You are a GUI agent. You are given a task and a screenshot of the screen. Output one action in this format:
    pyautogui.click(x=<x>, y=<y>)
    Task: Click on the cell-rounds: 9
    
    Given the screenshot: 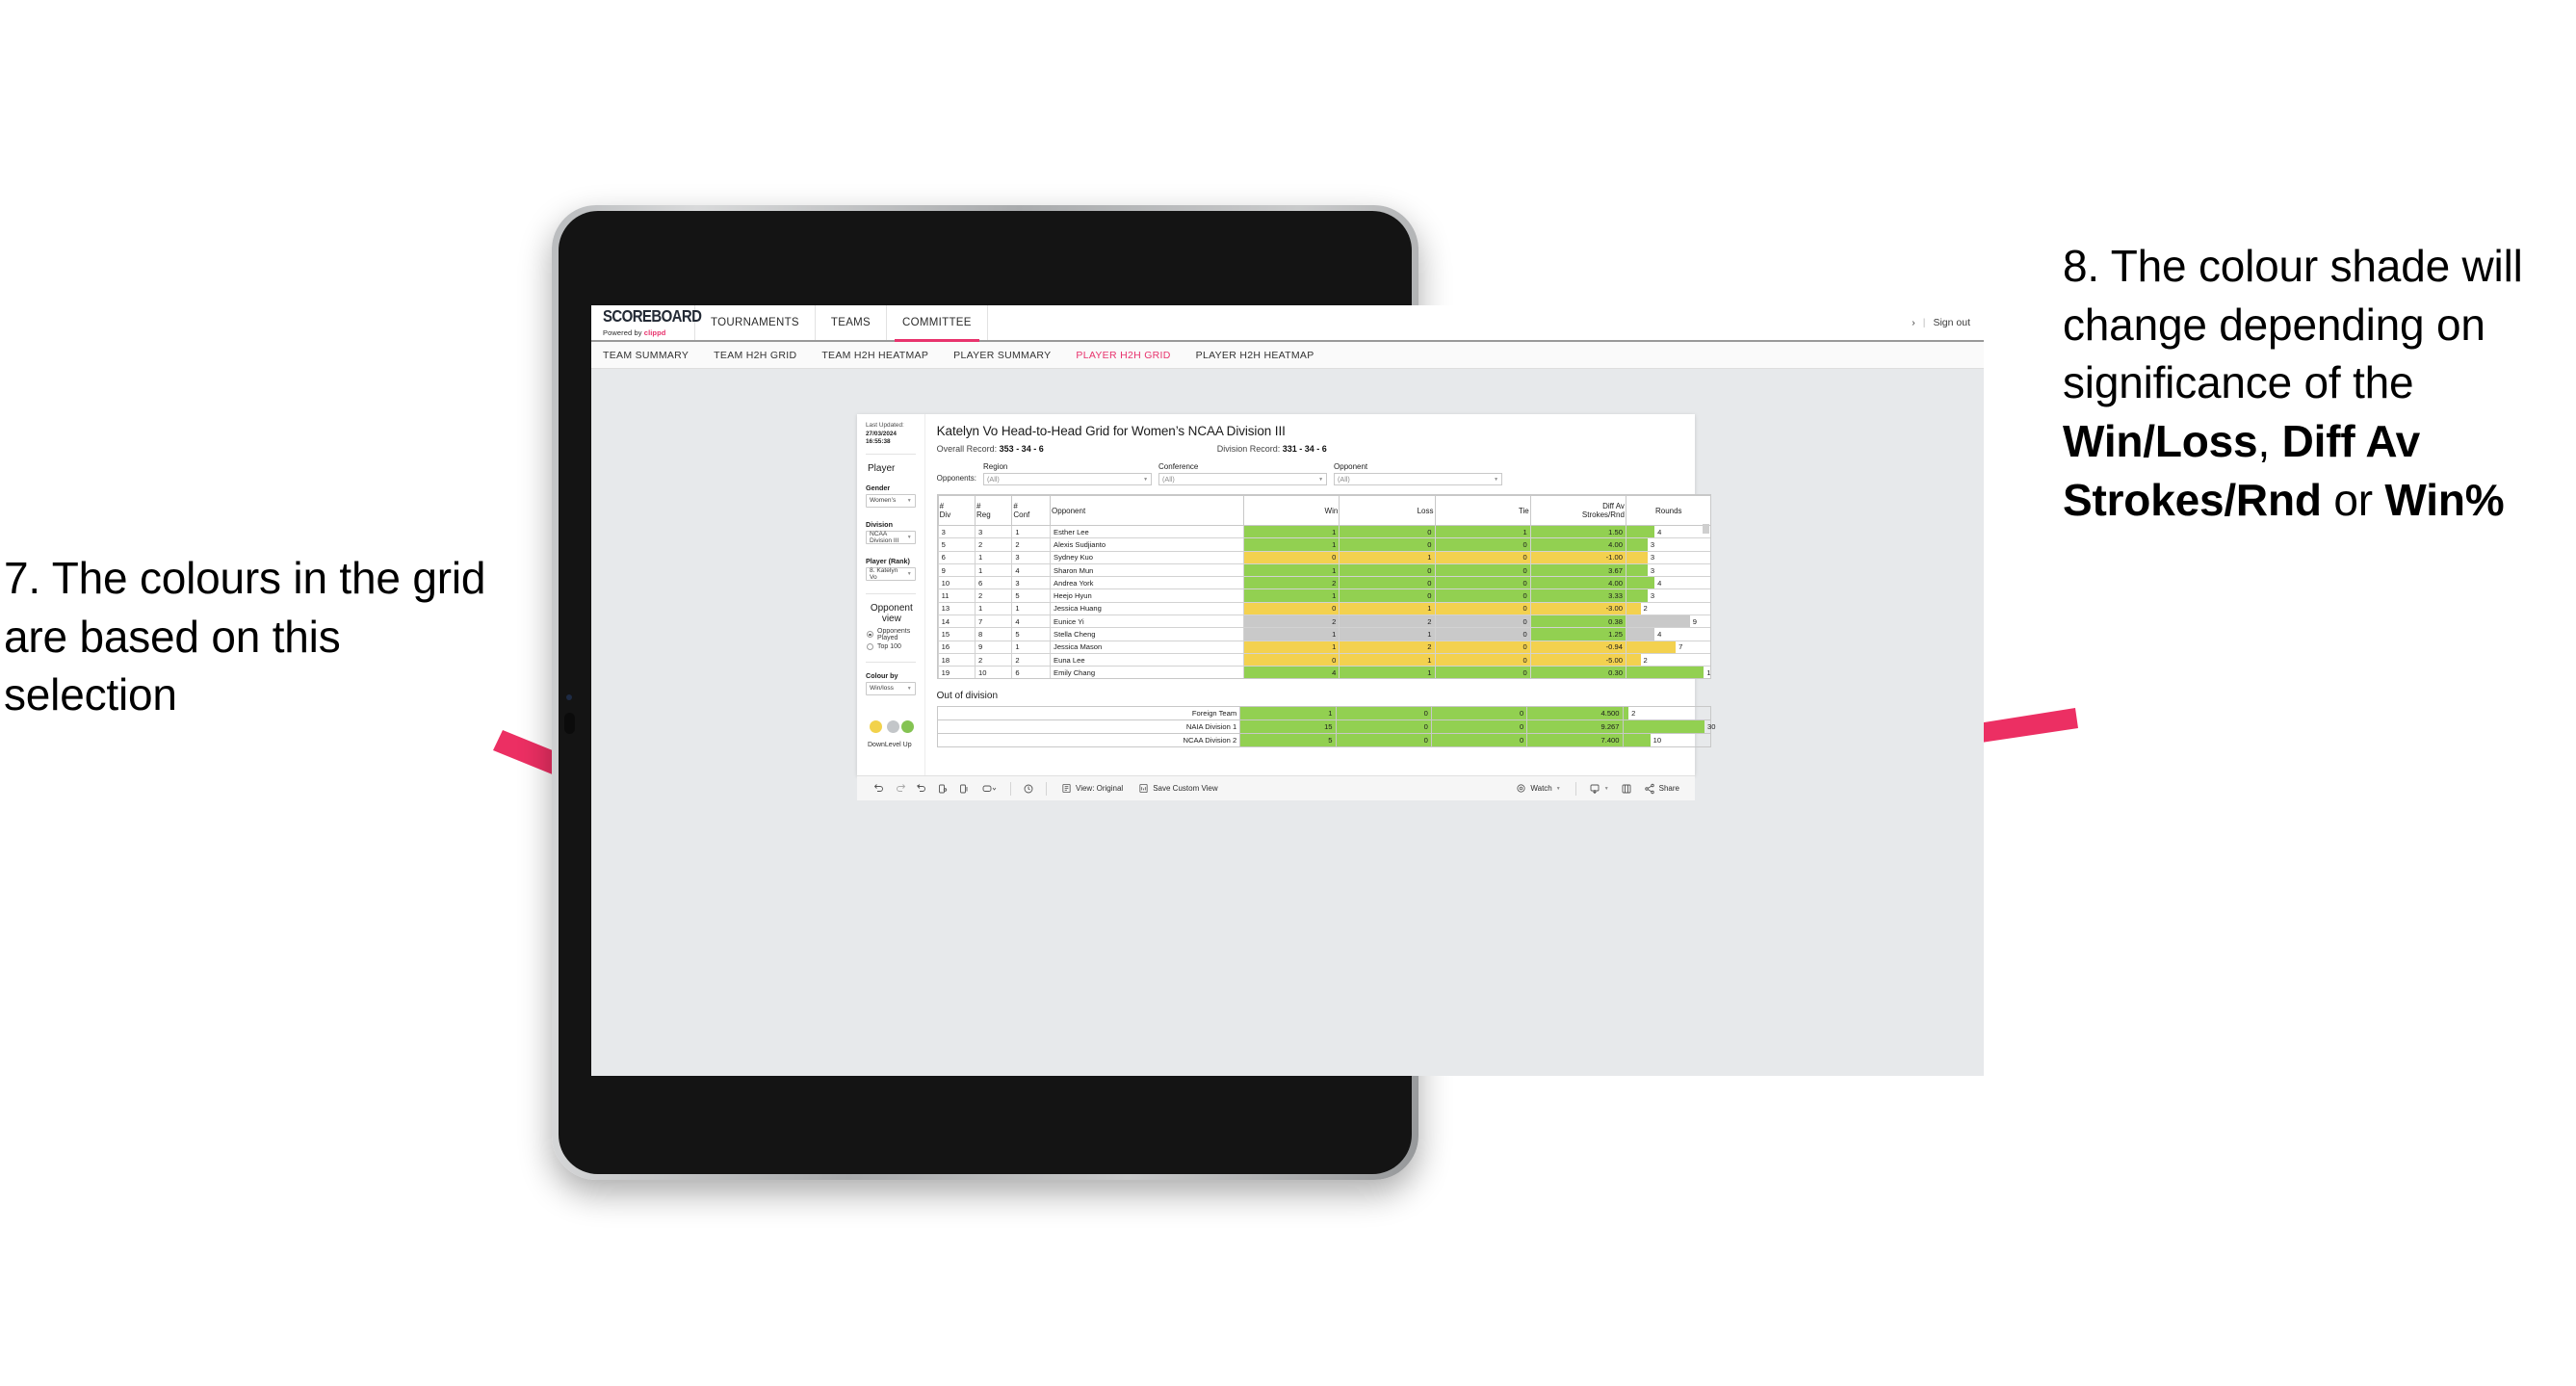 What is the action you would take?
    pyautogui.click(x=1667, y=622)
    